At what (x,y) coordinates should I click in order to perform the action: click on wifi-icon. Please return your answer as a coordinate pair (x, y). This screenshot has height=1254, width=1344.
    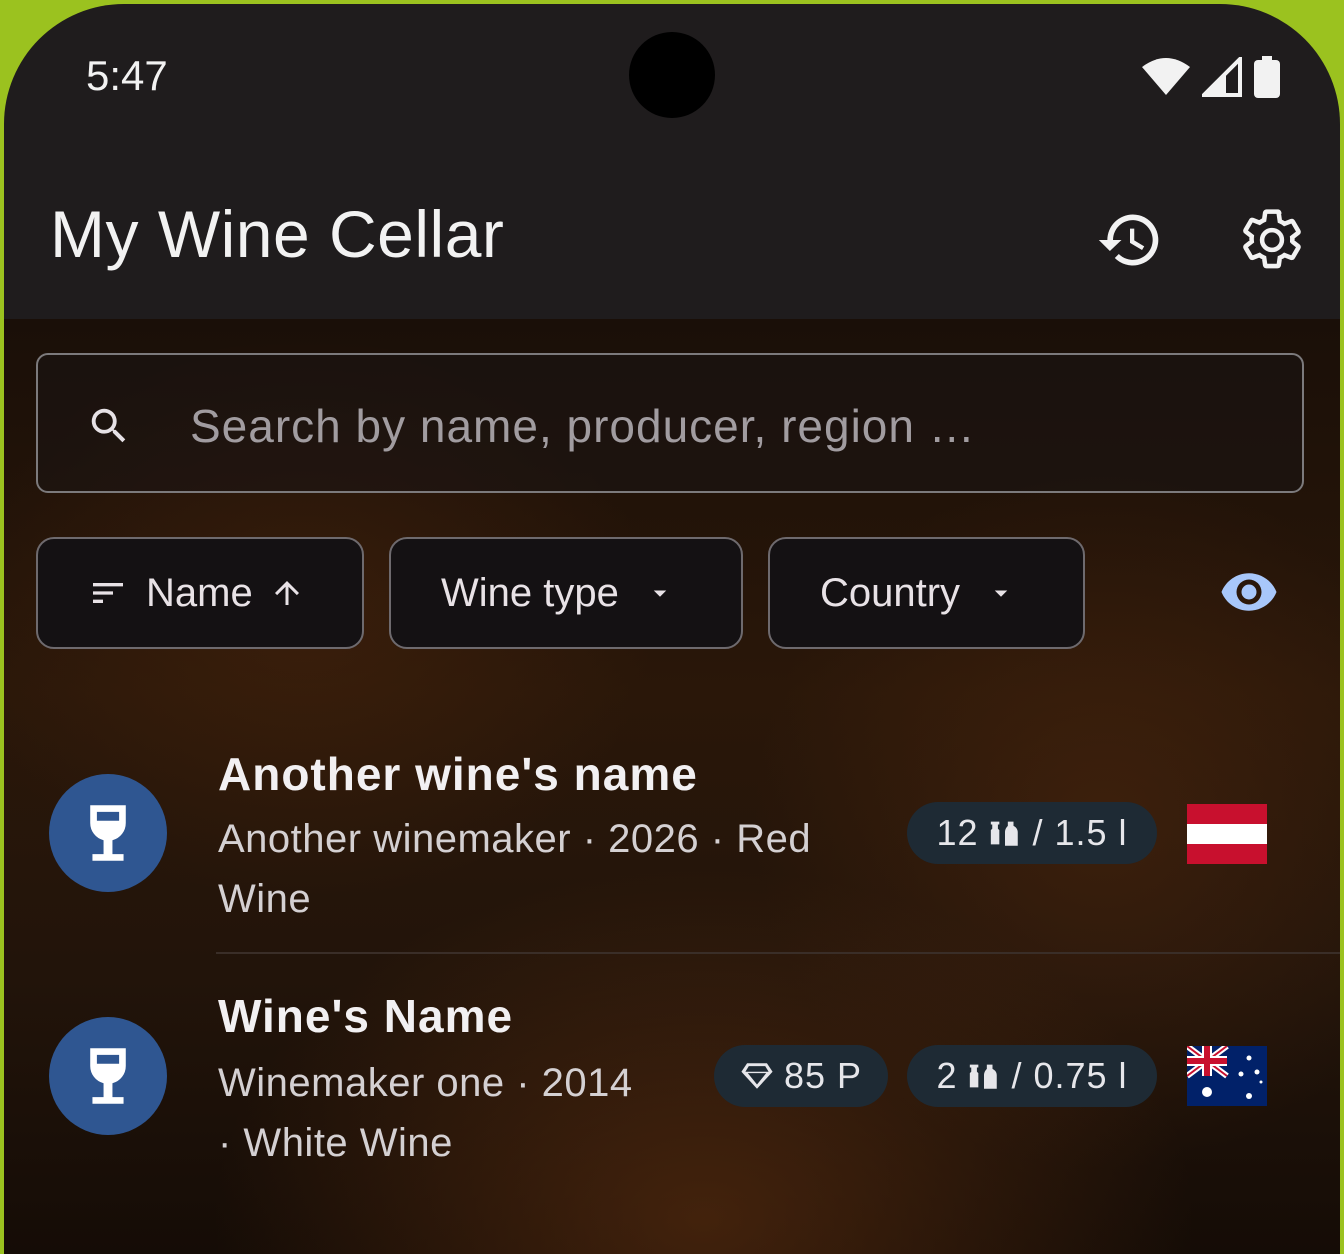
    Looking at the image, I should click on (1166, 76).